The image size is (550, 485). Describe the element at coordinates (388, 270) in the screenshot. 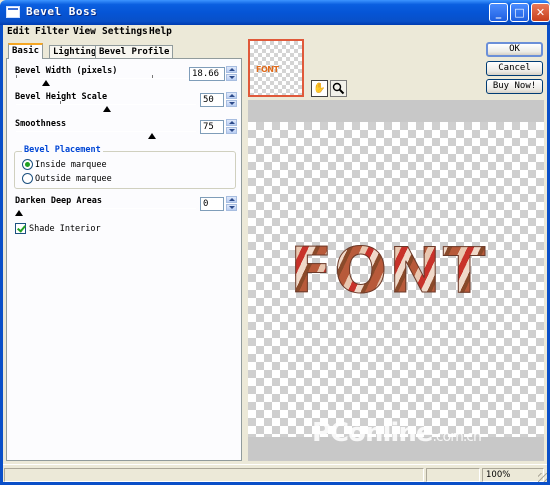

I see `bevel-text-preview: FONT` at that location.